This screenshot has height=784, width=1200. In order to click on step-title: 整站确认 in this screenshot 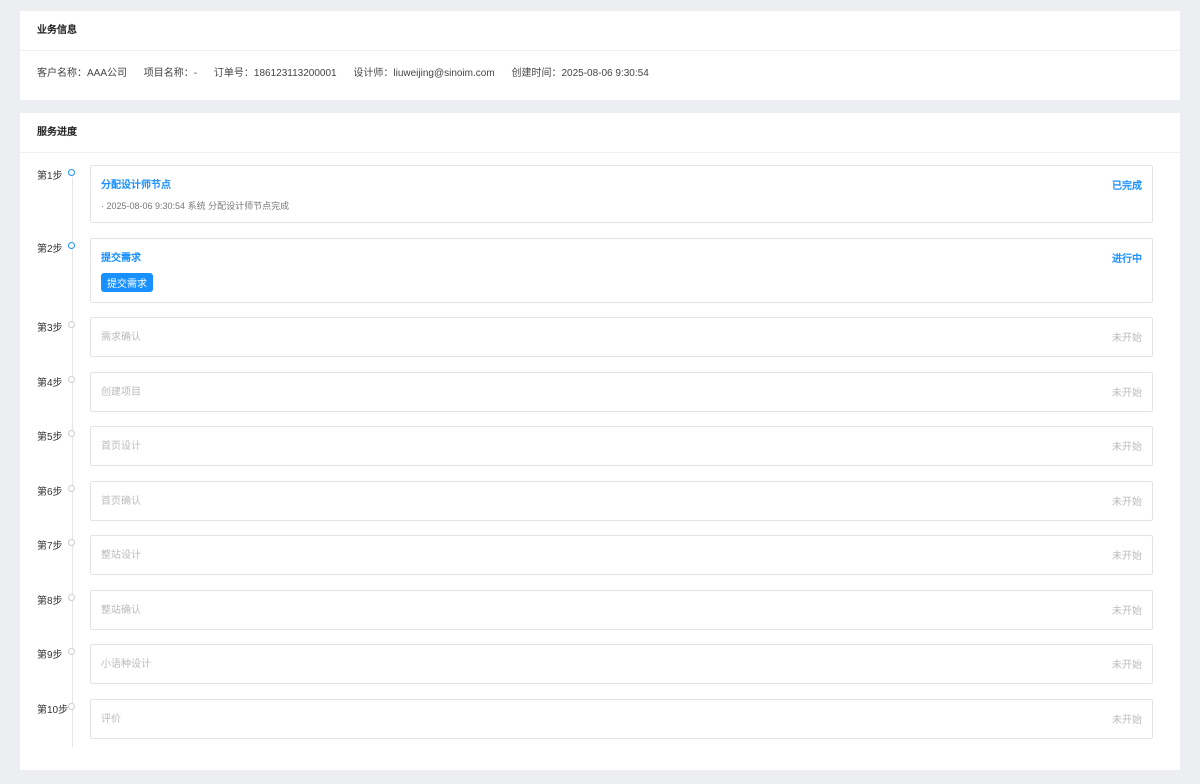, I will do `click(121, 610)`.